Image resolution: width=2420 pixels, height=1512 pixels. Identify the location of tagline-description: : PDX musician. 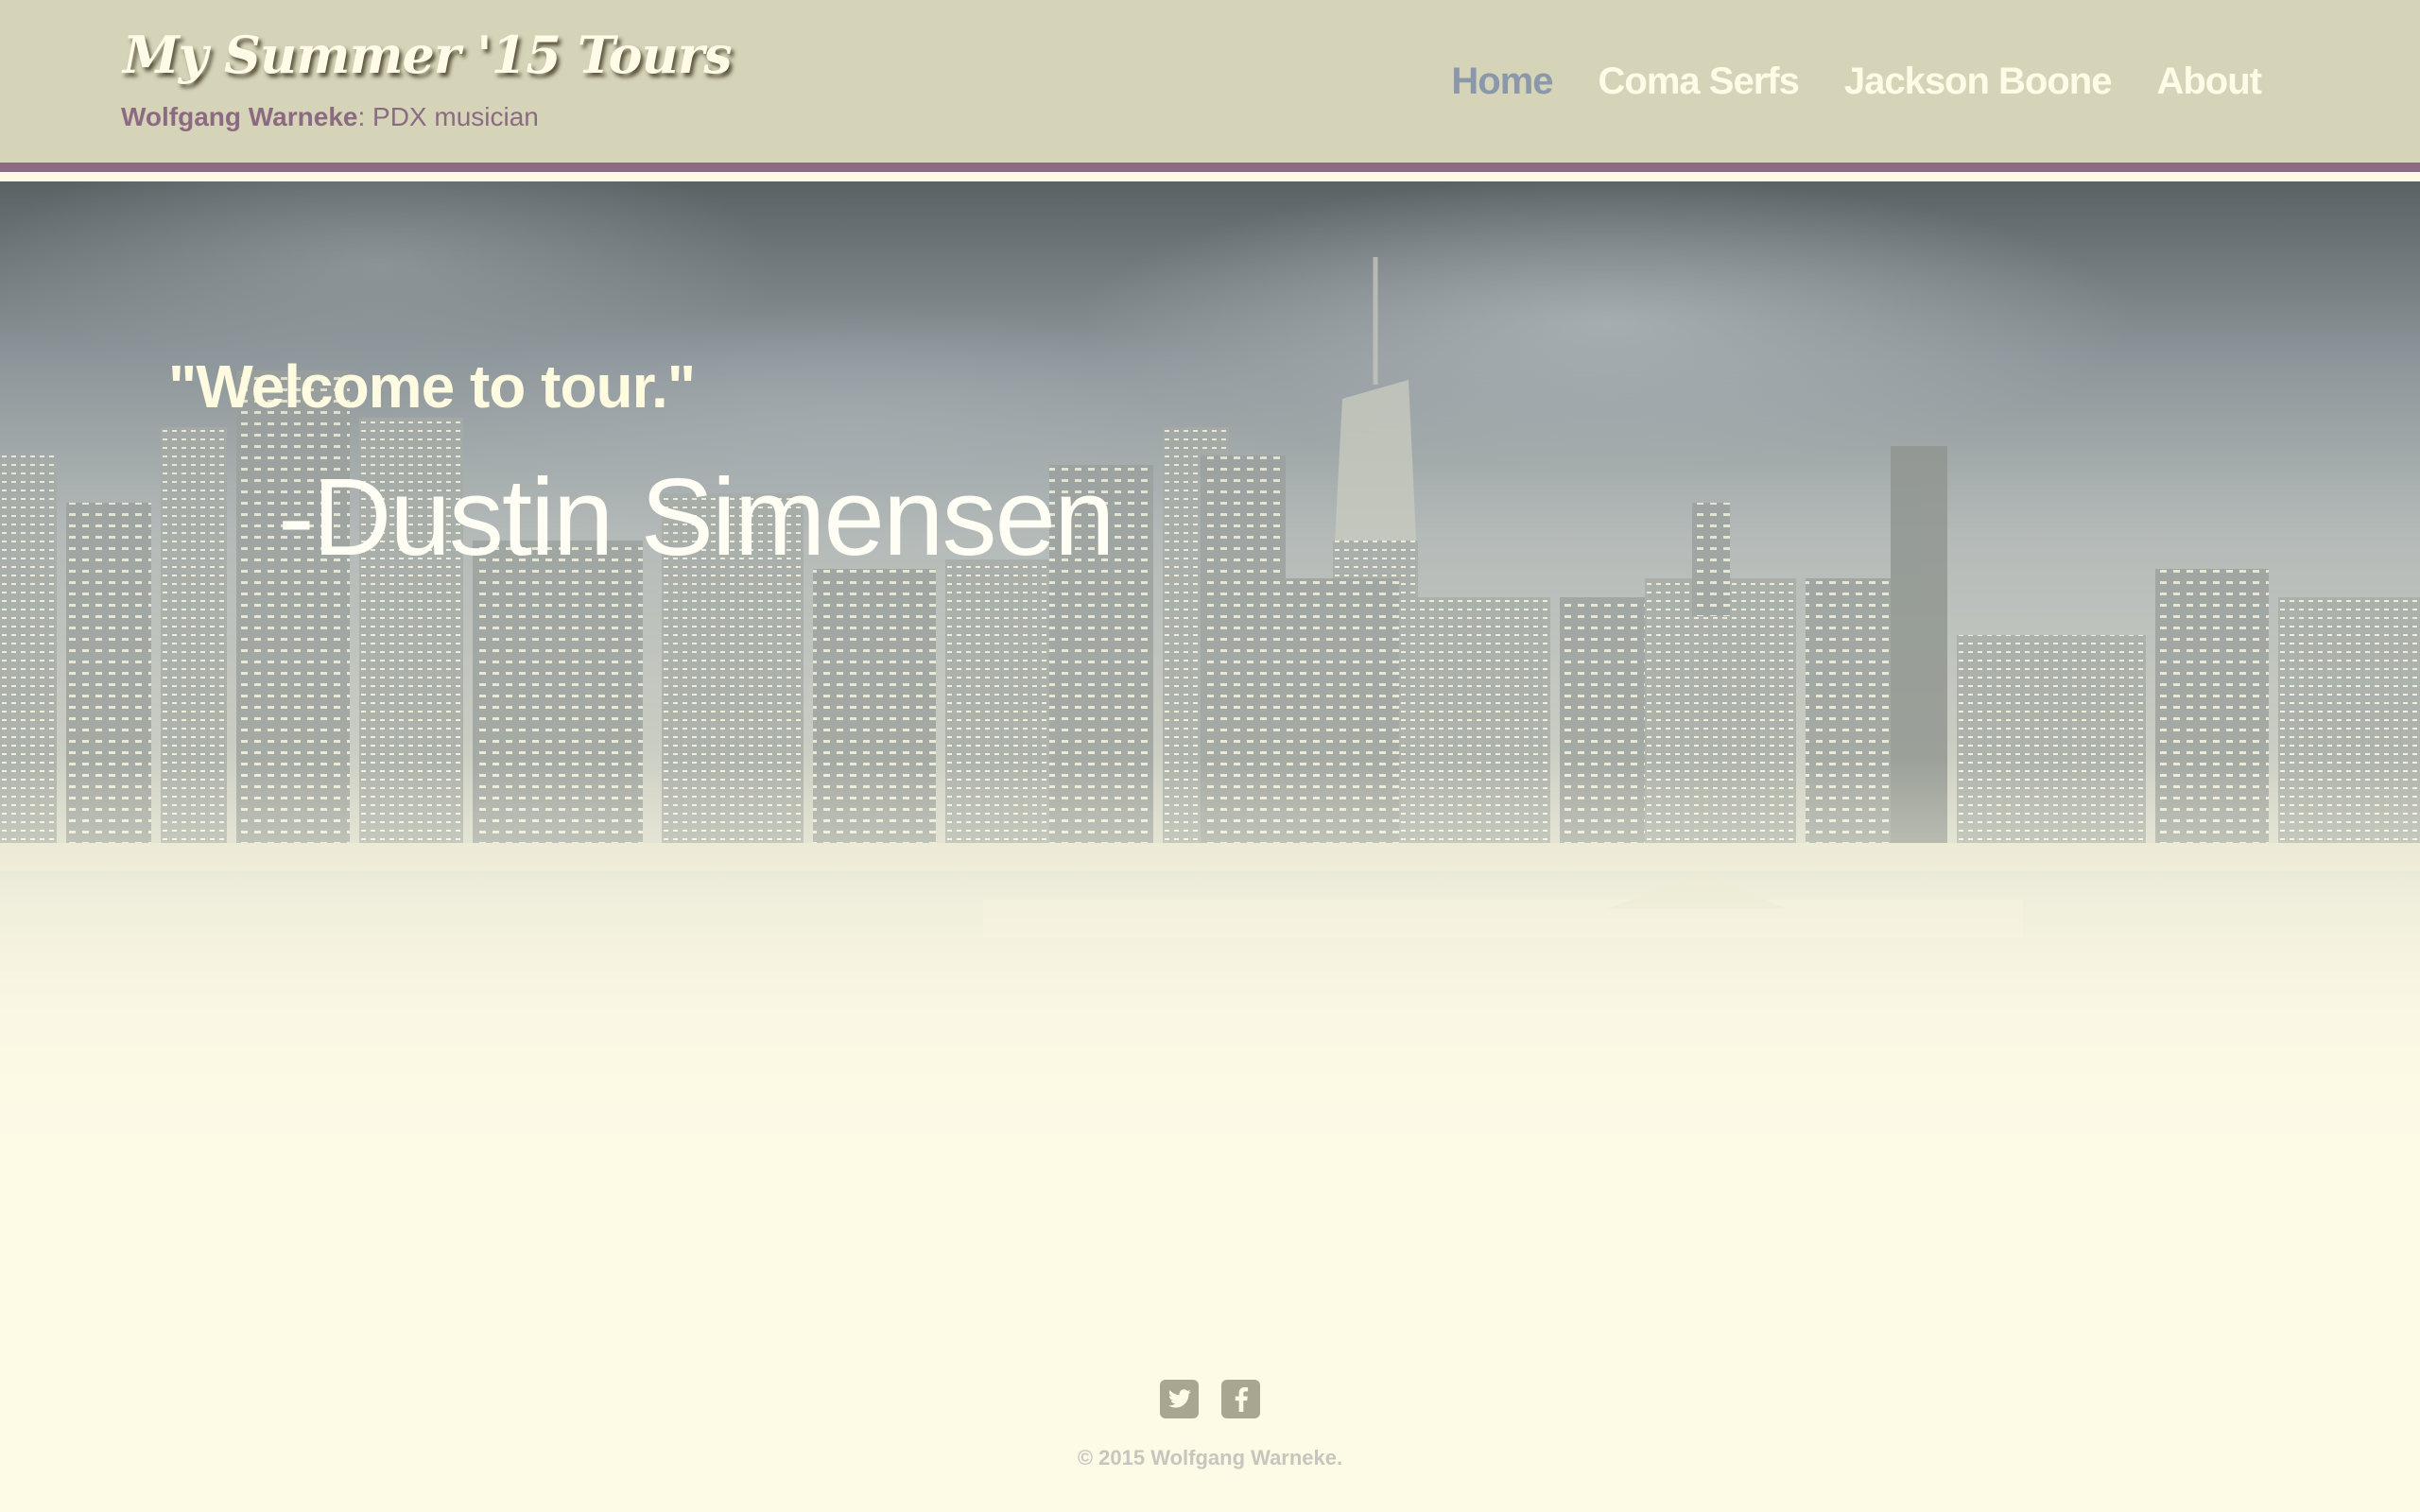
(448, 116).